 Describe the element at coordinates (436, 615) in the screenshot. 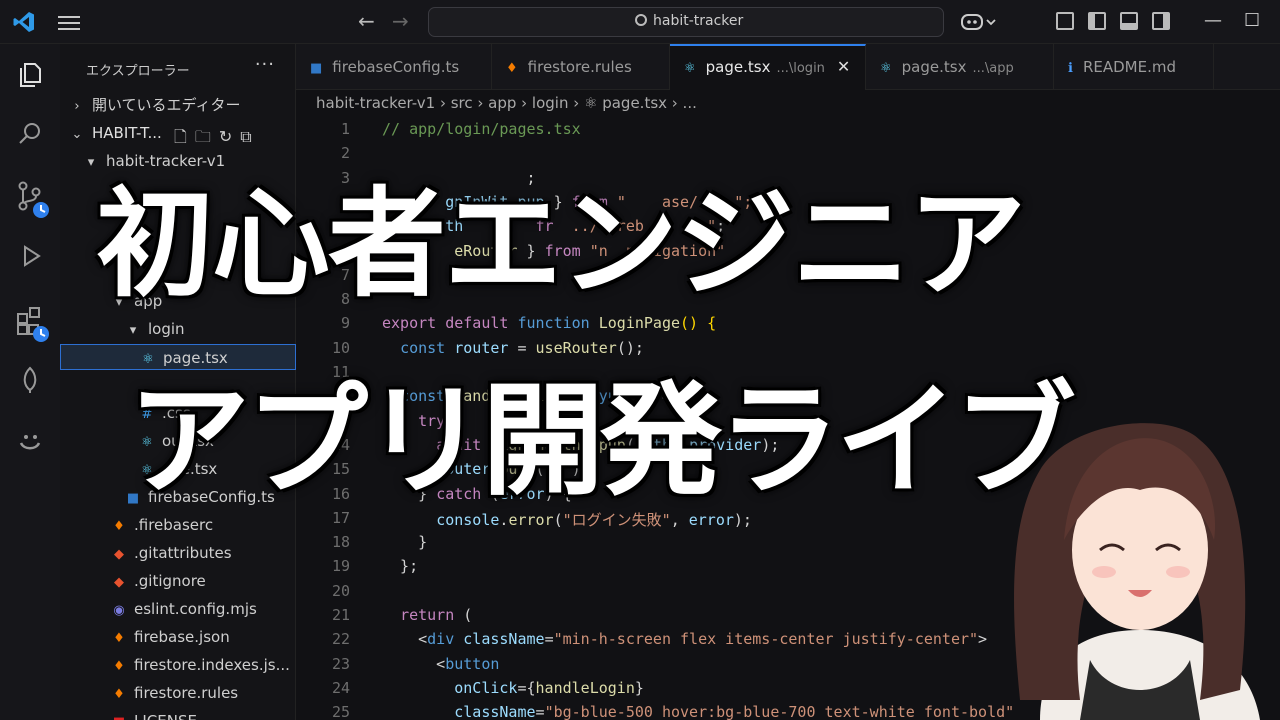

I see `code-line: return (` at that location.